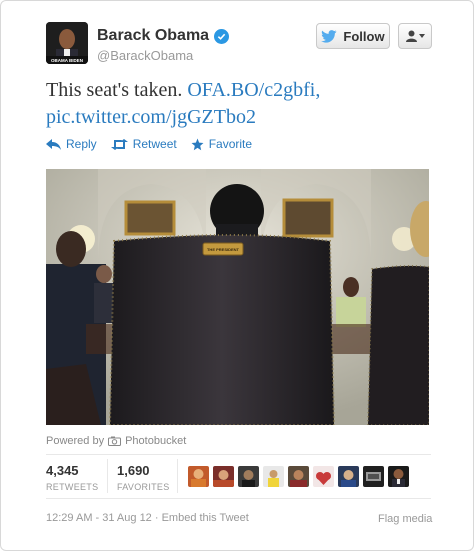 The height and width of the screenshot is (551, 474). Describe the element at coordinates (119, 144) in the screenshot. I see `retweet-icon` at that location.